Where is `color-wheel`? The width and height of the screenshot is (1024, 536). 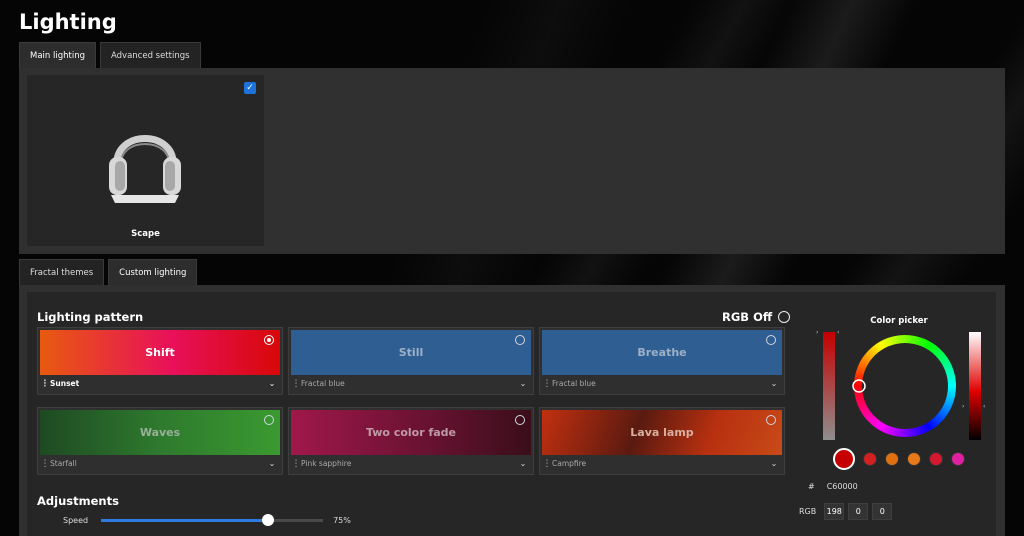 color-wheel is located at coordinates (905, 386).